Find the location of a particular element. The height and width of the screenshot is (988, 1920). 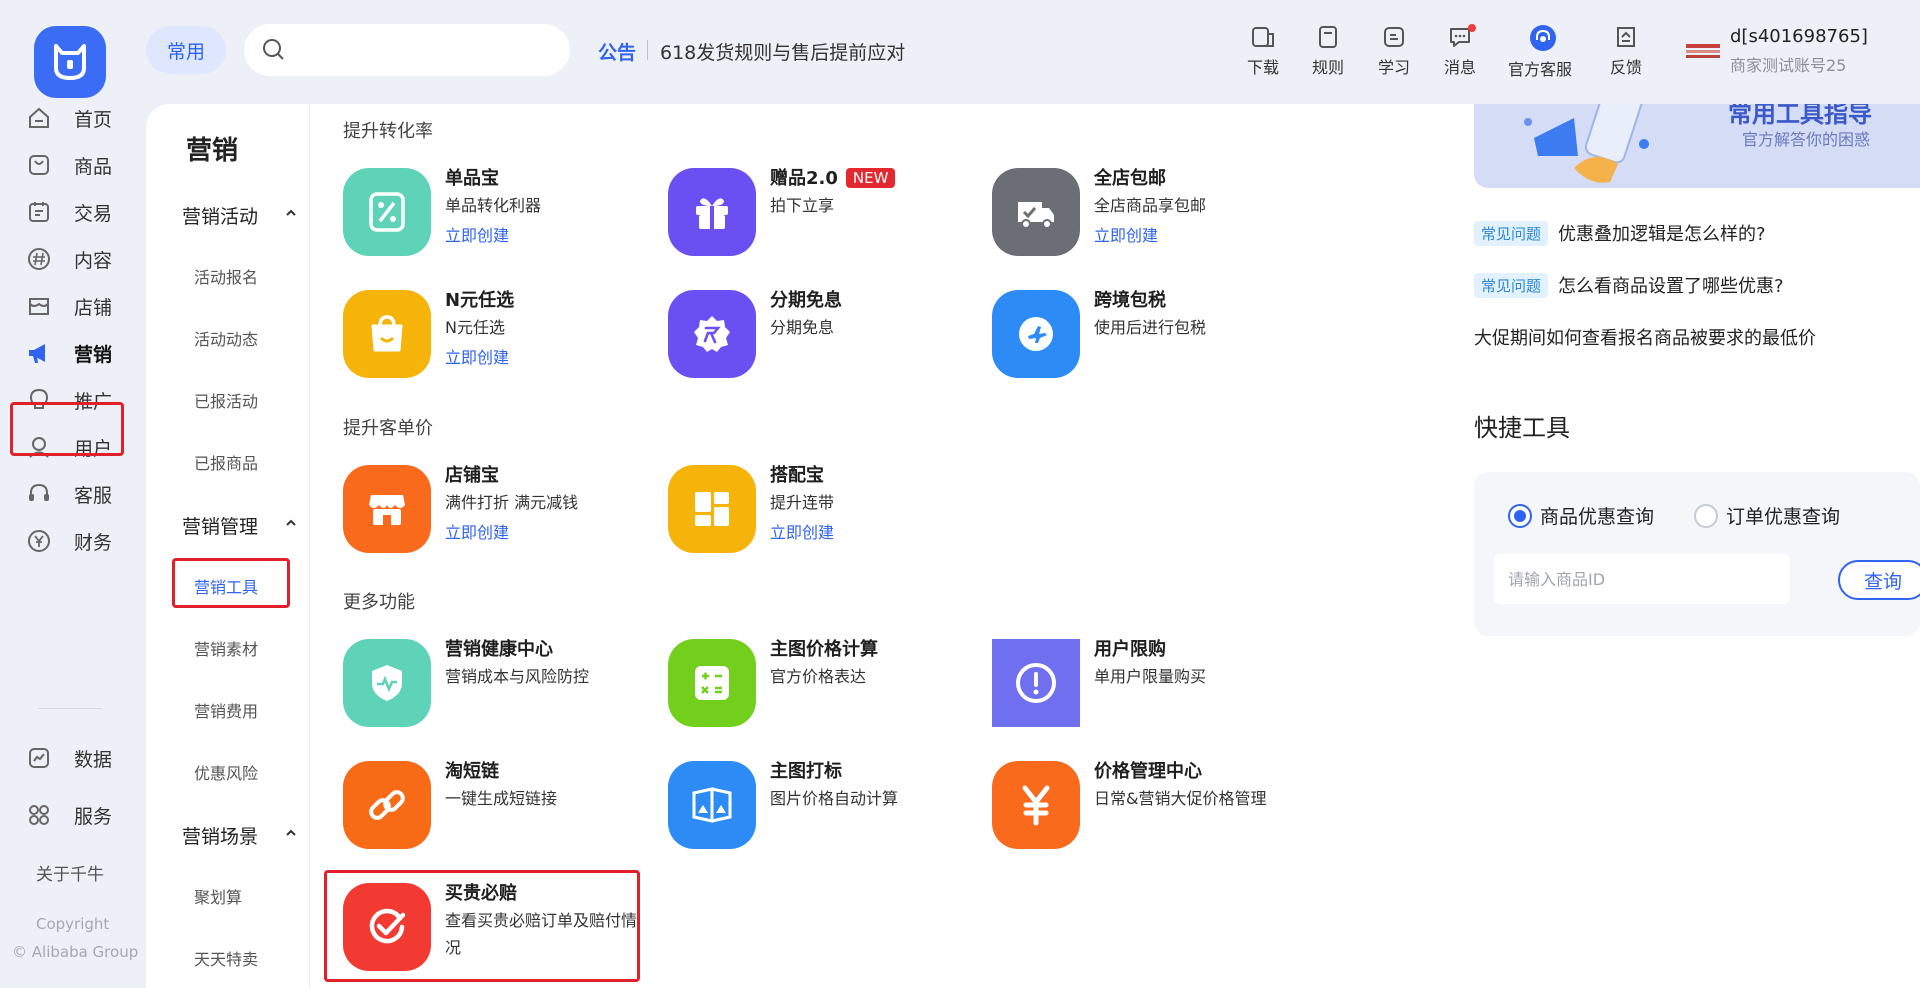

toolbar-label: 消息 is located at coordinates (1459, 67).